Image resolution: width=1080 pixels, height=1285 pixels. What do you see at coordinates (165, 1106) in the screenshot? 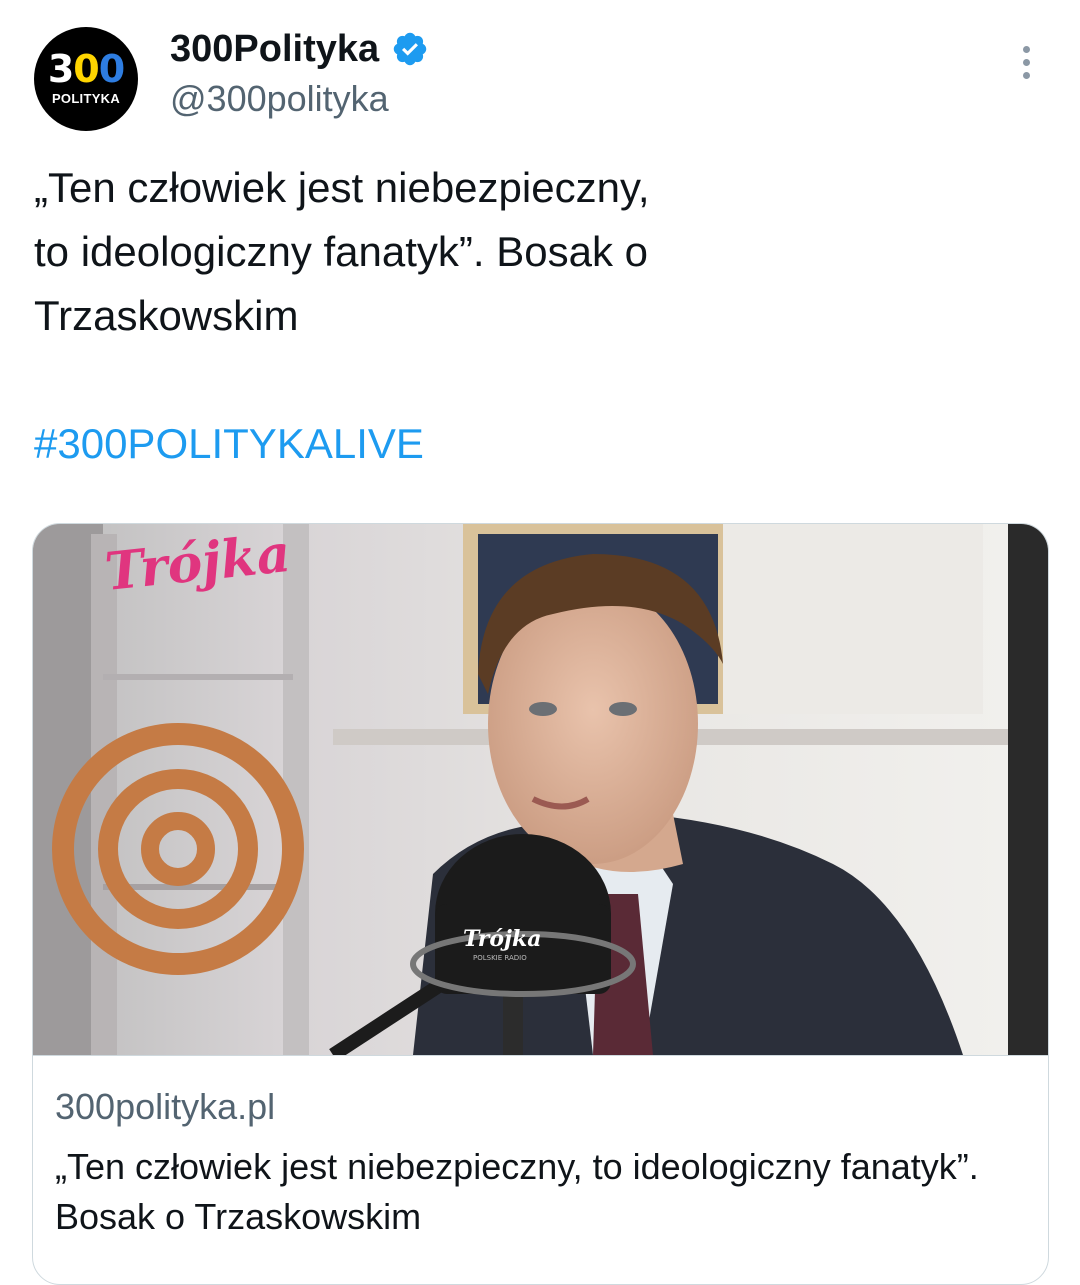
I see `card-domain: 300polityka.pl` at bounding box center [165, 1106].